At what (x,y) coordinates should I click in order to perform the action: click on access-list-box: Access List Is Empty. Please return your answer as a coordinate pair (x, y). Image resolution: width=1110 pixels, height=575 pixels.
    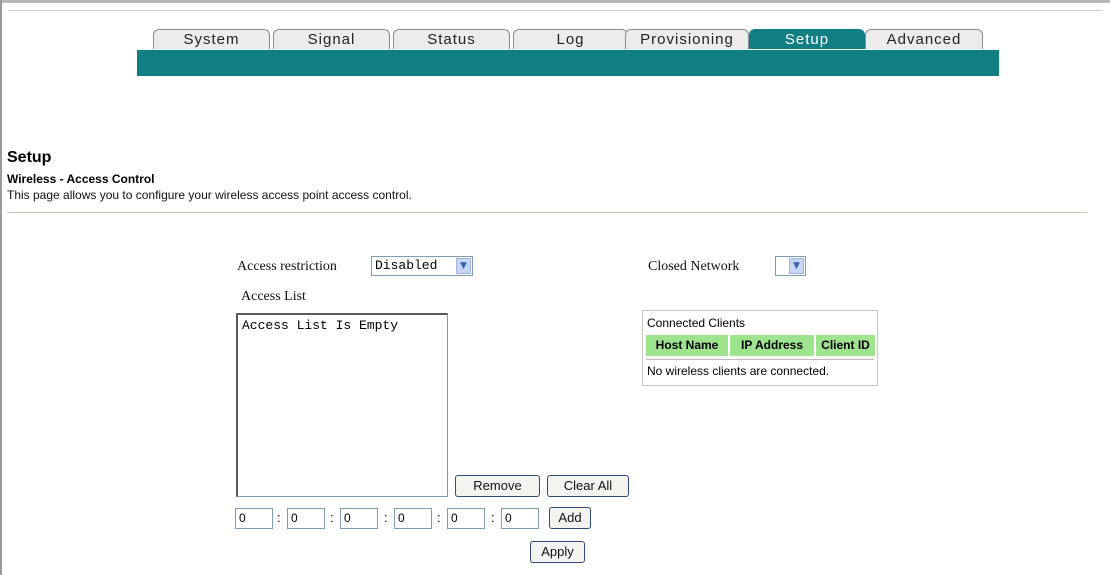
    Looking at the image, I should click on (342, 405).